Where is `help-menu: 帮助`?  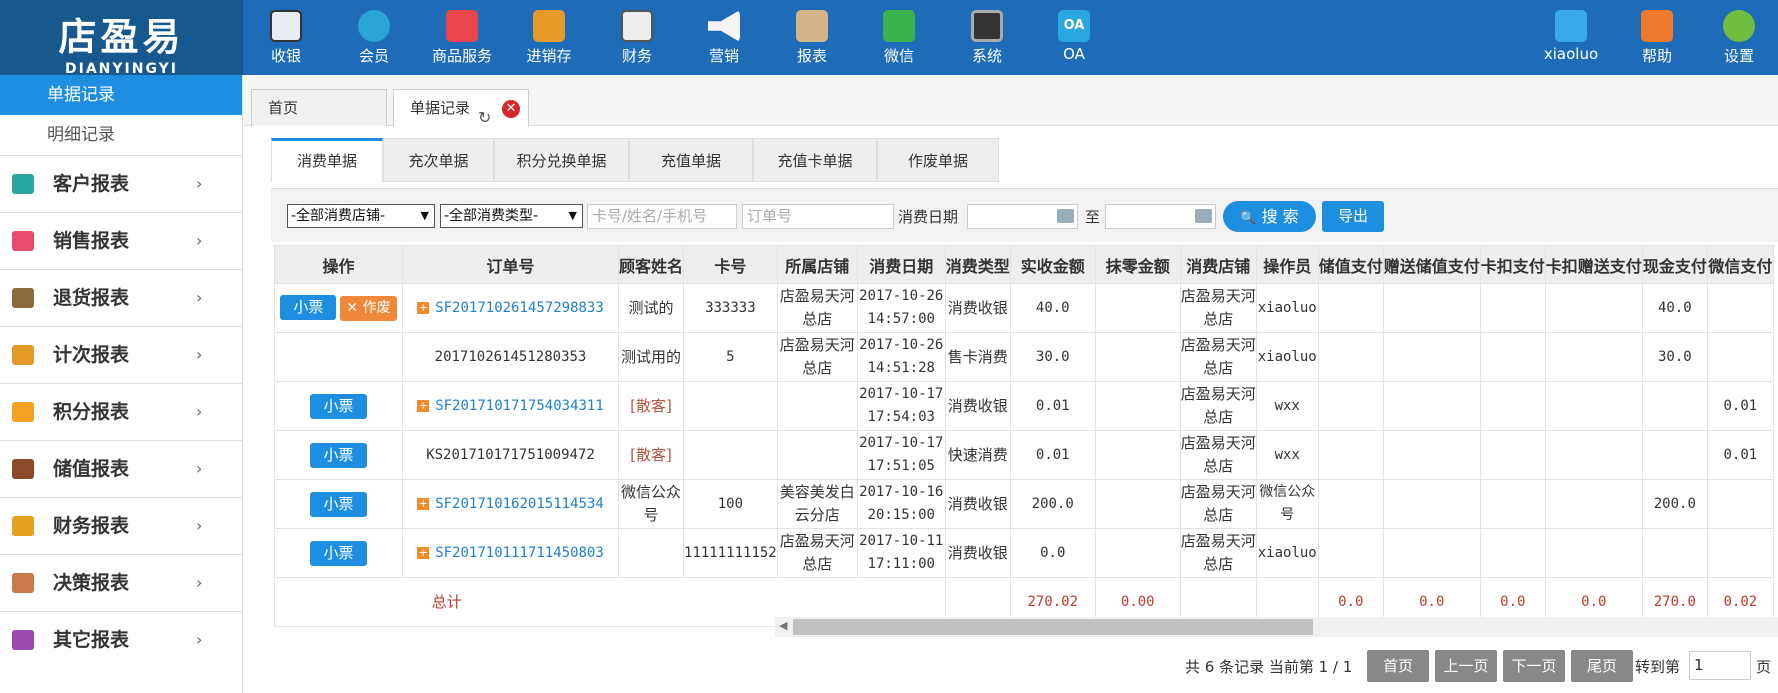 help-menu: 帮助 is located at coordinates (1657, 37).